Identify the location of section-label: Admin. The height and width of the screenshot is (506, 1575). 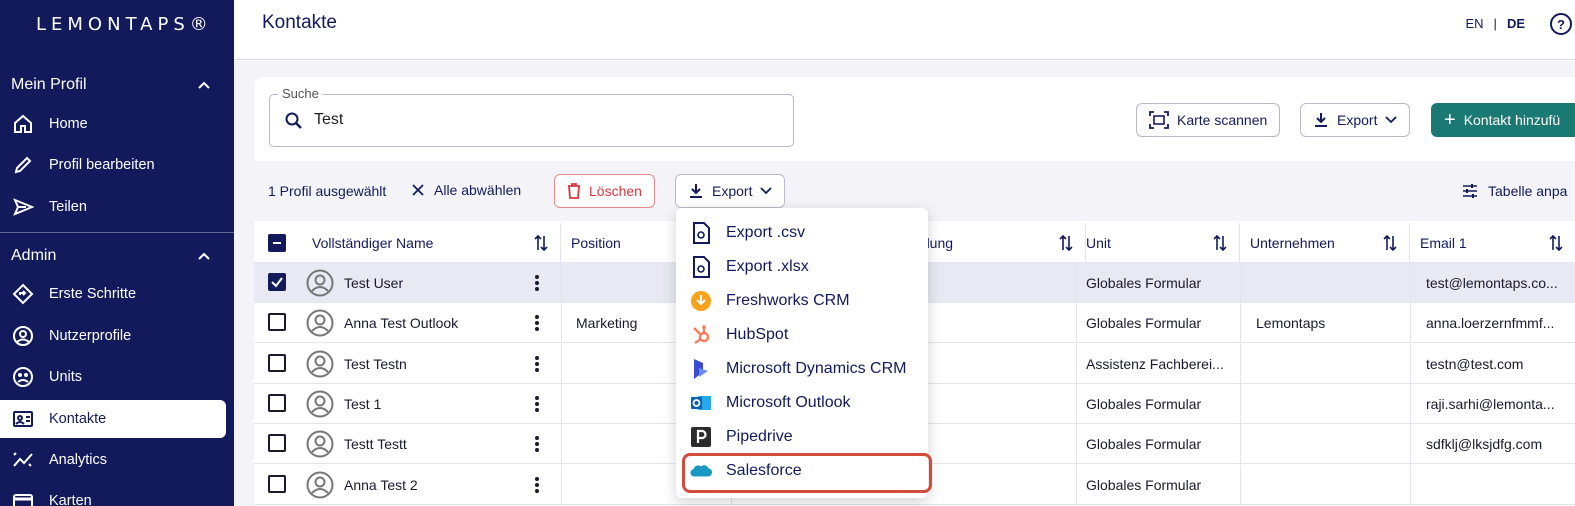
(34, 255).